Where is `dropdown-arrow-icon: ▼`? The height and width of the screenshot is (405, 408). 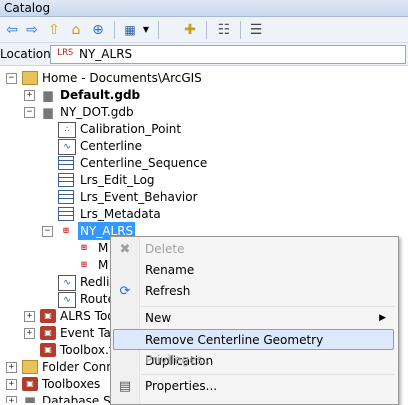
dropdown-arrow-icon: ▼ is located at coordinates (146, 30).